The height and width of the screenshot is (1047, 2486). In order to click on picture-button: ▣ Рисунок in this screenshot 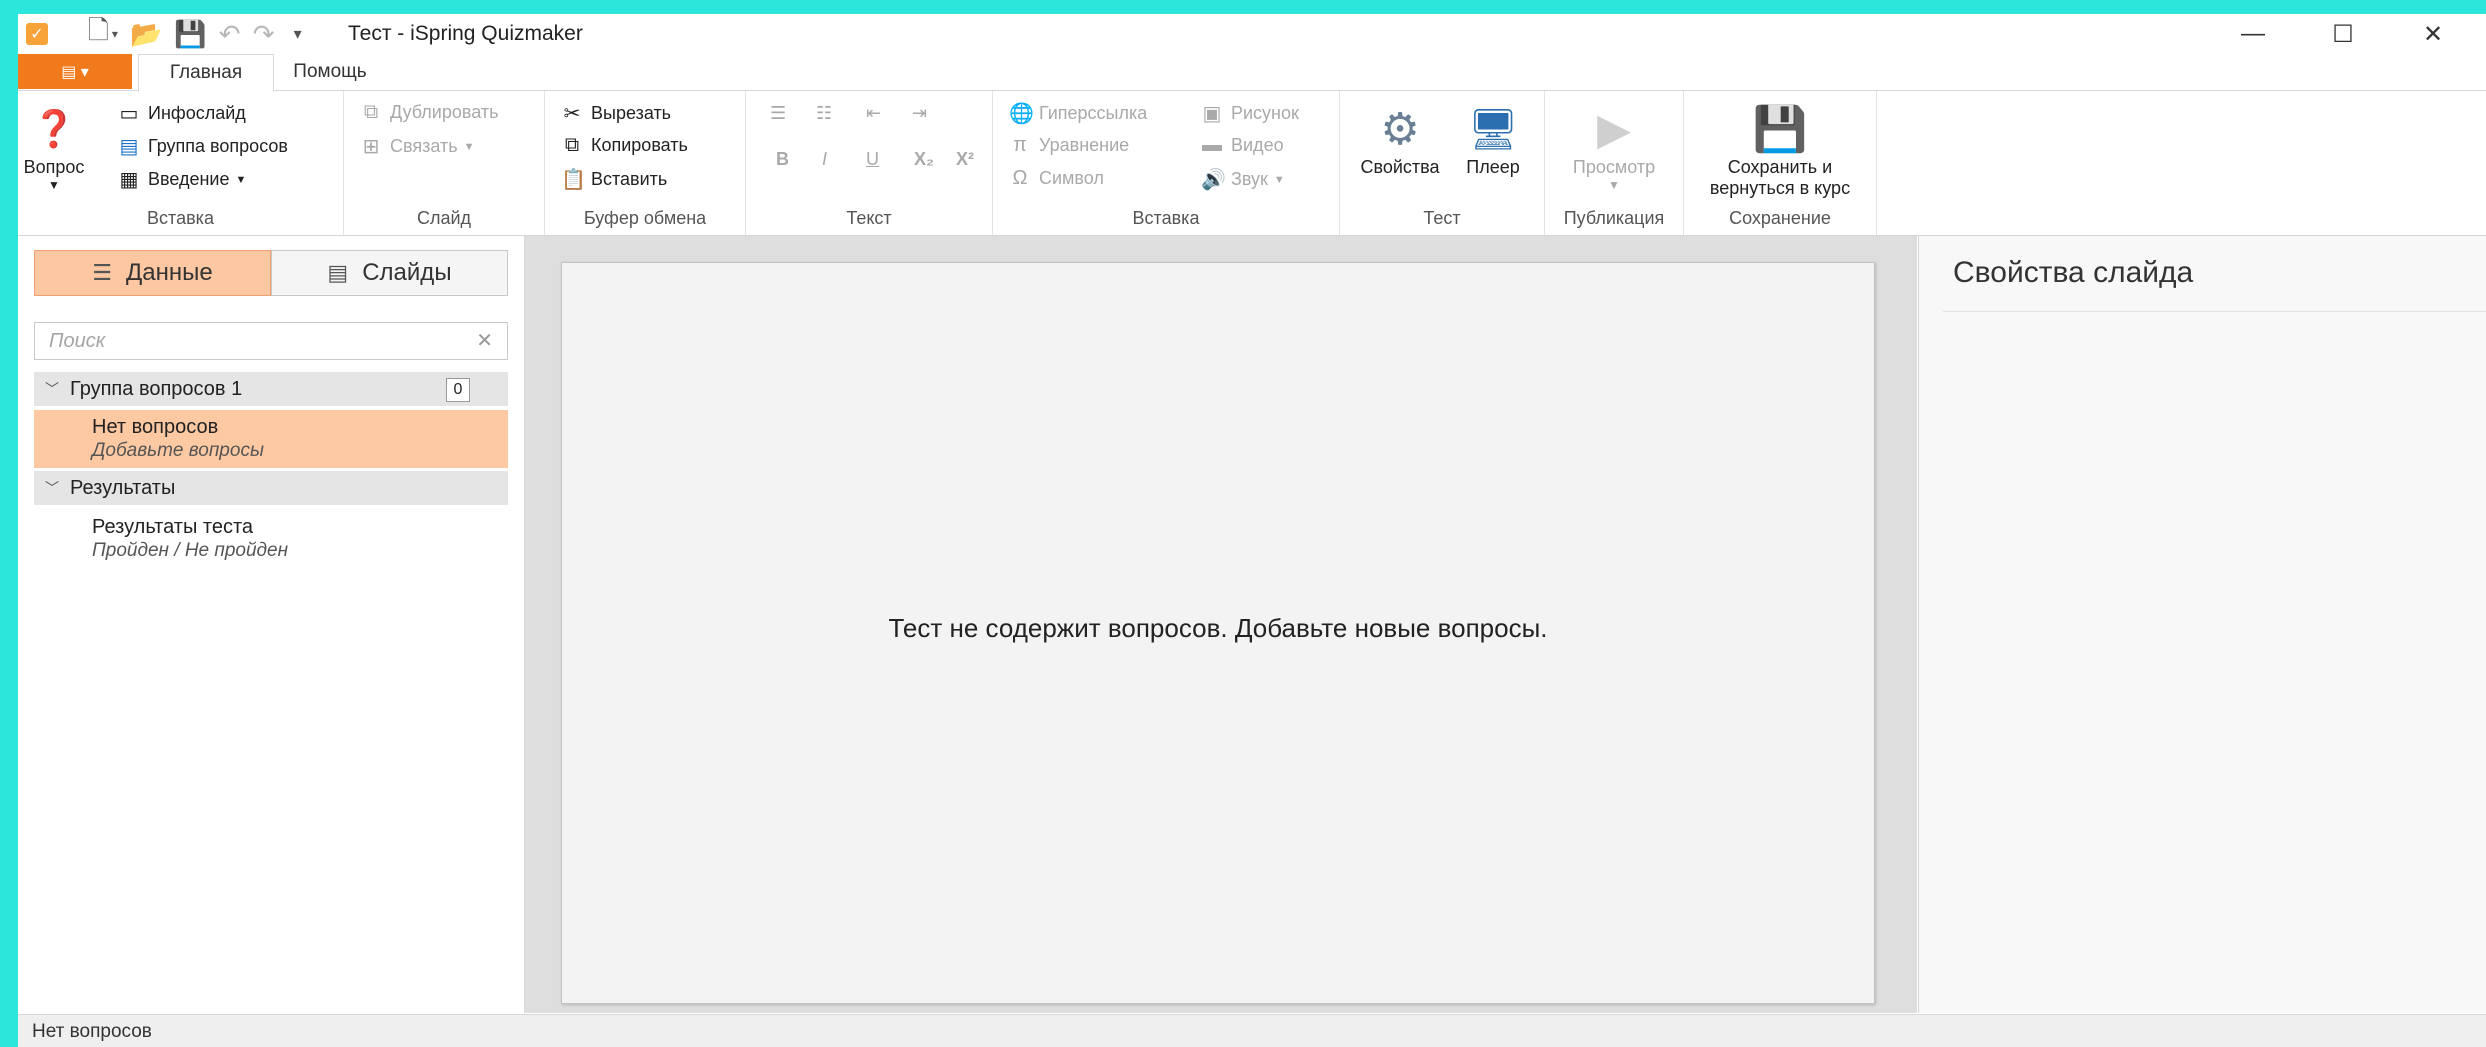, I will do `click(1250, 113)`.